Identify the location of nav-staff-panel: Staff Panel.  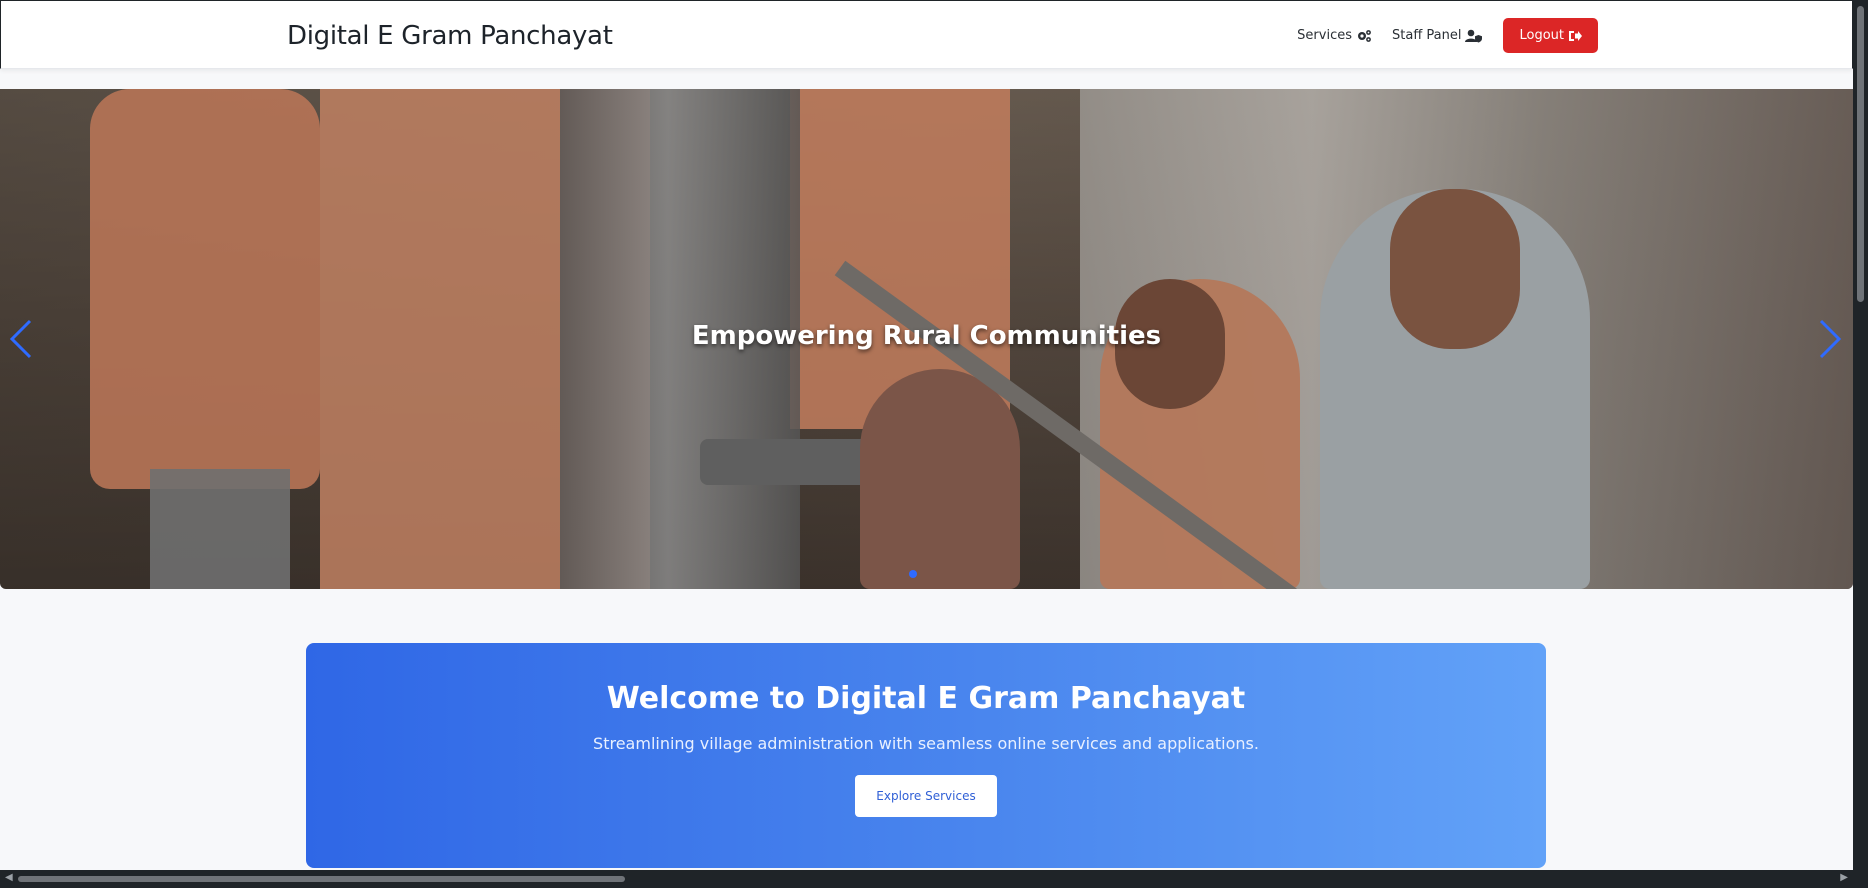
(1437, 35).